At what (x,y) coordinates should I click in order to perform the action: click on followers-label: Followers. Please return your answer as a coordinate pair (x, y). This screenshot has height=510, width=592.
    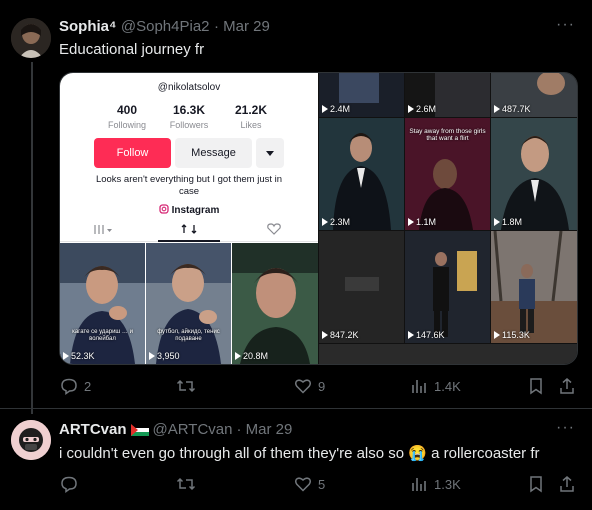
    Looking at the image, I should click on (189, 125).